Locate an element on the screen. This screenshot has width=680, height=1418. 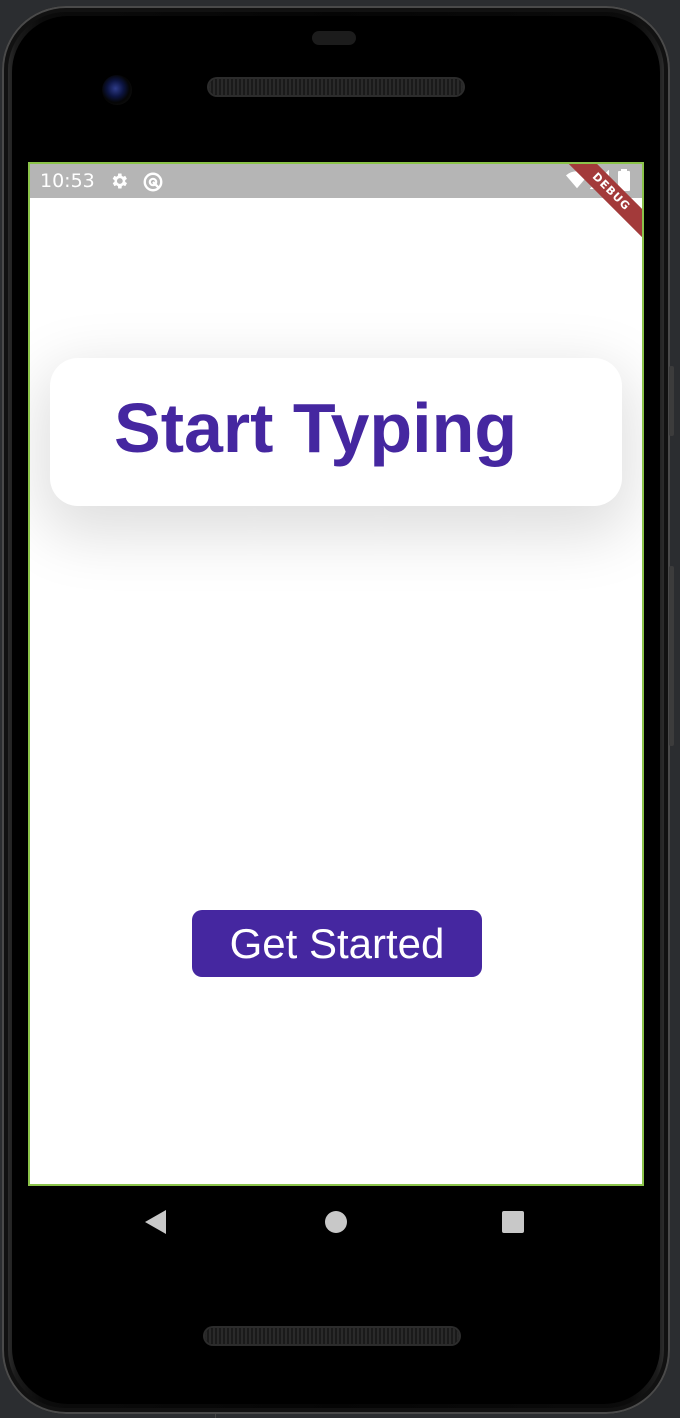
volume-button is located at coordinates (671, 656).